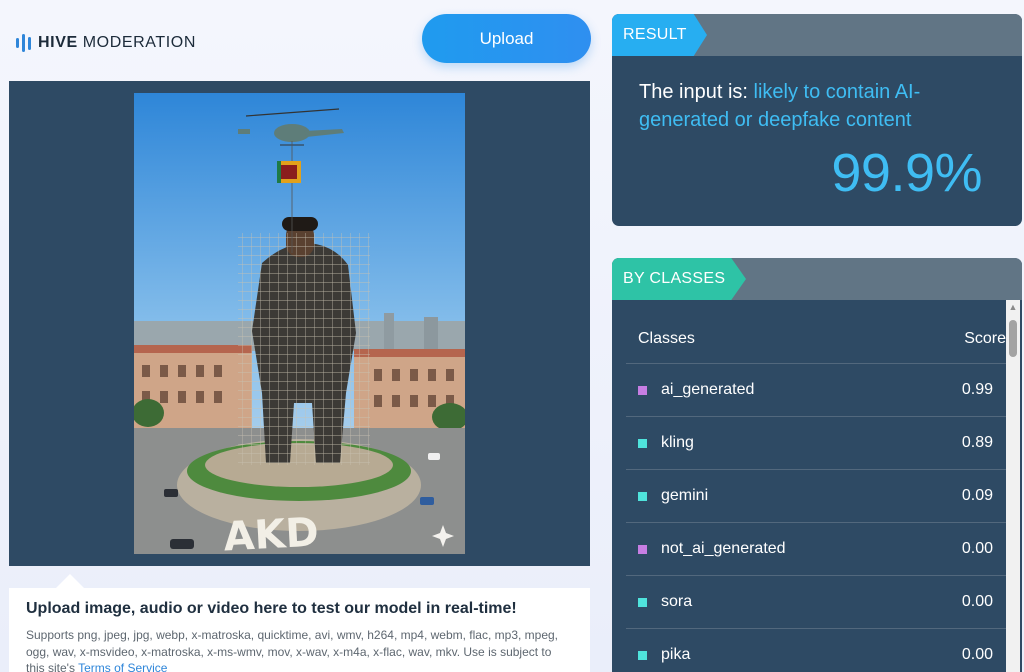 This screenshot has height=672, width=1024. What do you see at coordinates (816, 650) in the screenshot?
I see `table-row: pika 0.00` at bounding box center [816, 650].